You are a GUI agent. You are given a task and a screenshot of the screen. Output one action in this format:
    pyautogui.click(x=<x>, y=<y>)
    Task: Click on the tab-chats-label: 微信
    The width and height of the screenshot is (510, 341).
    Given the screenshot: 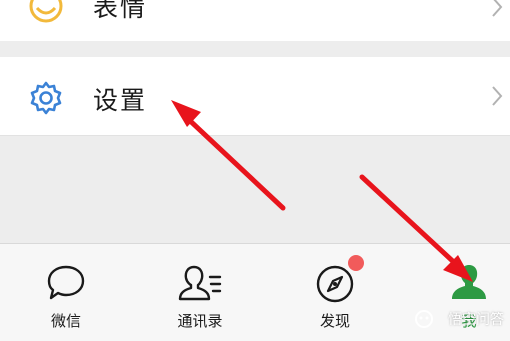 What is the action you would take?
    pyautogui.click(x=65, y=321)
    